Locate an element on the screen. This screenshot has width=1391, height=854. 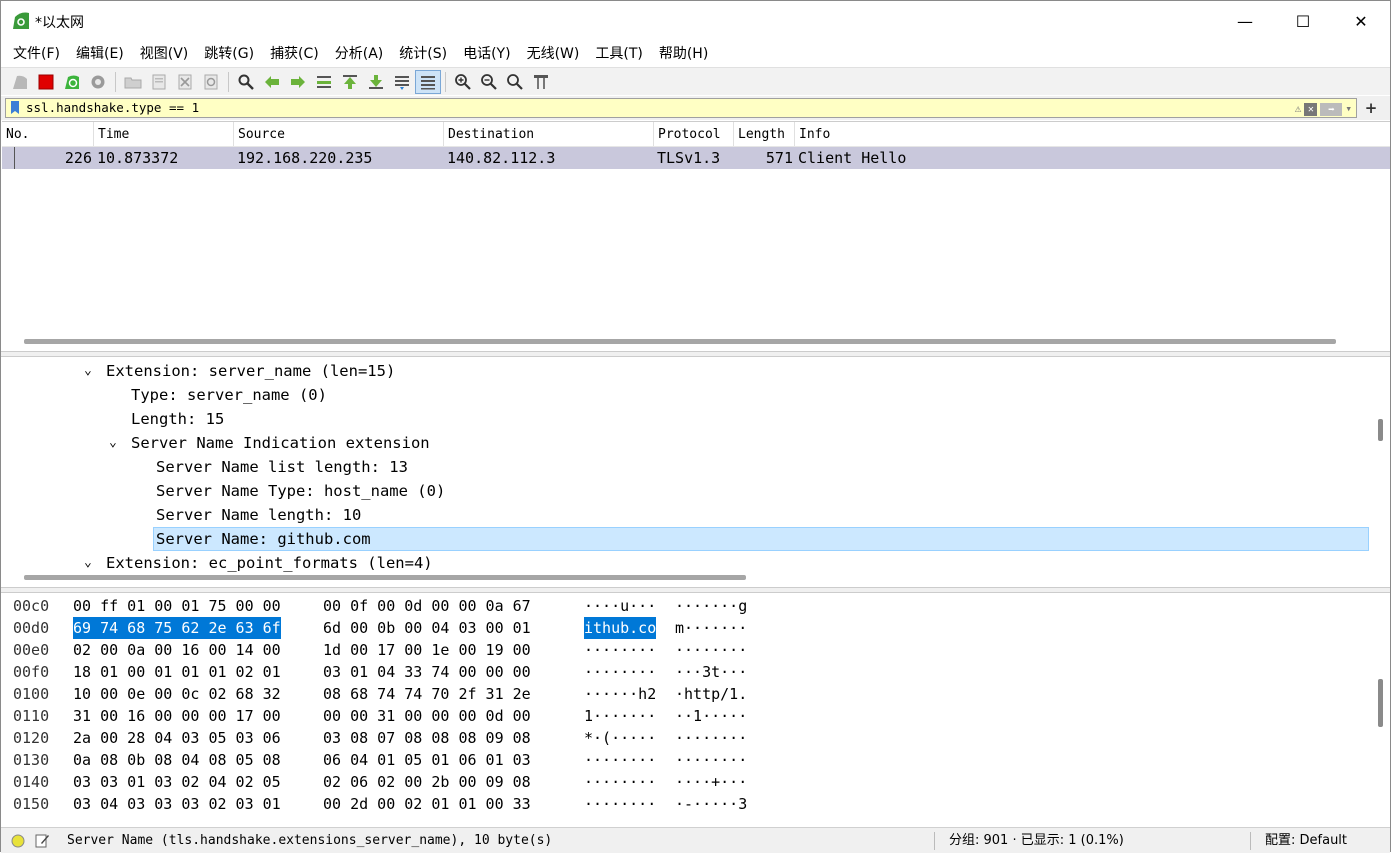
tree-item: Extension: server_name (len=15) is located at coordinates (250, 371).